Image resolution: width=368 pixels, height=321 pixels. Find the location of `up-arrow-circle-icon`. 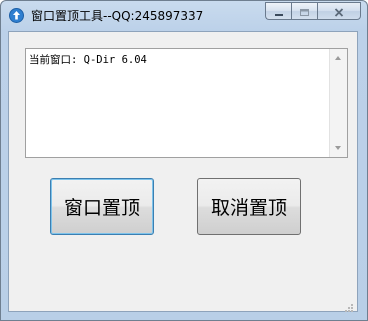

up-arrow-circle-icon is located at coordinates (16, 15).